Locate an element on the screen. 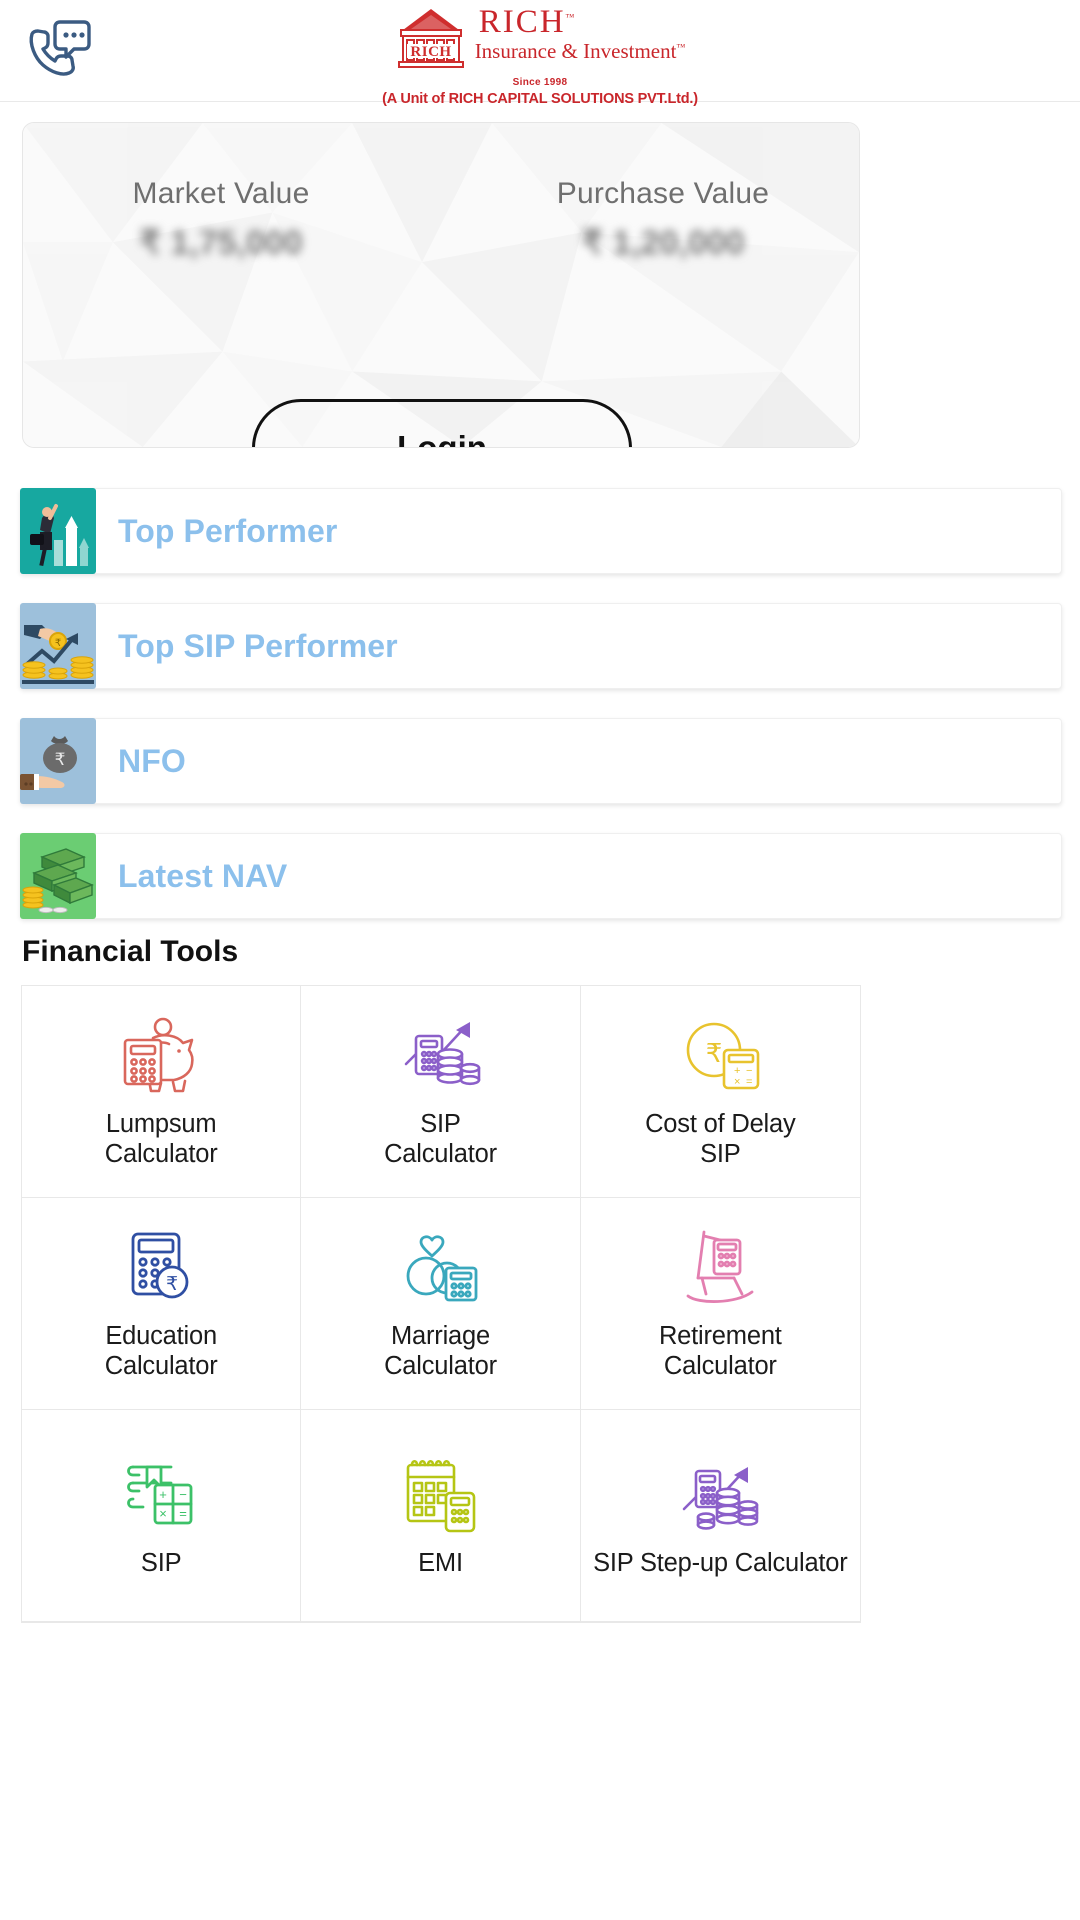 The image size is (1080, 1920). hand-coin-growth-arrow-icon: ₹ is located at coordinates (58, 645).